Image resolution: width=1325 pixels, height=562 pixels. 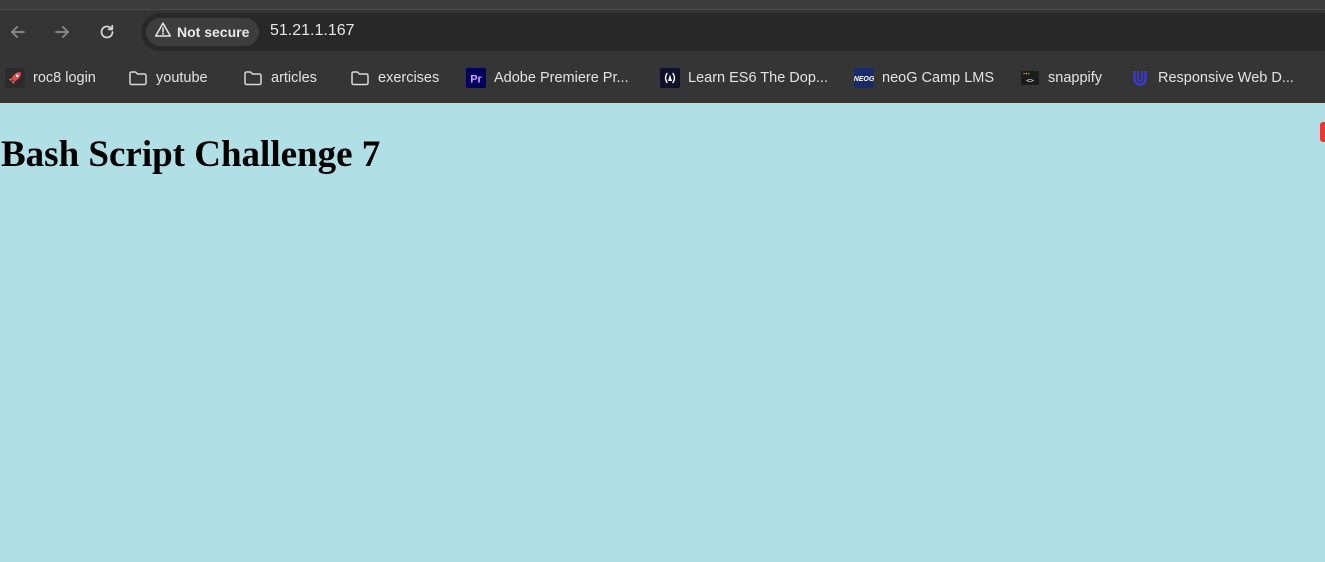 What do you see at coordinates (163, 32) in the screenshot?
I see `warning-triangle-icon` at bounding box center [163, 32].